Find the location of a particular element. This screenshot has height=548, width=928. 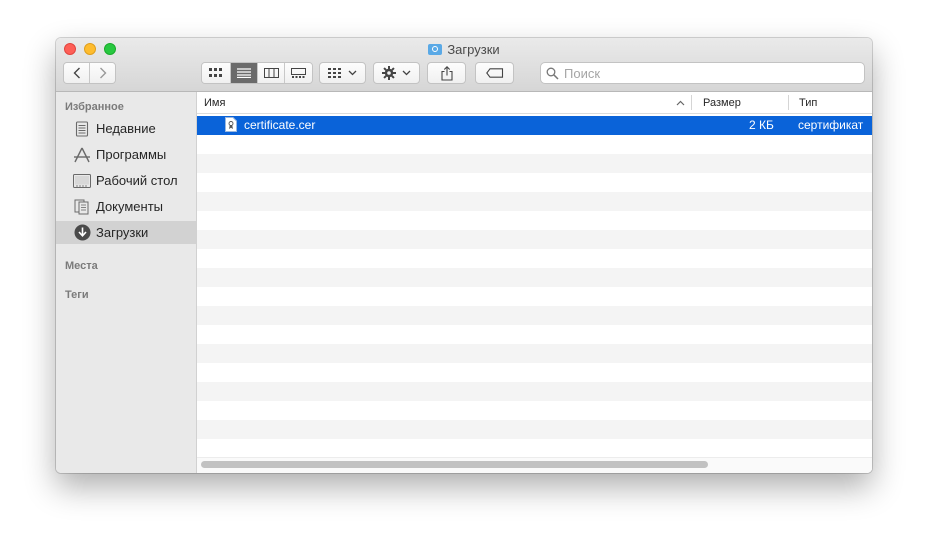

gallery-view-icon is located at coordinates (298, 73).